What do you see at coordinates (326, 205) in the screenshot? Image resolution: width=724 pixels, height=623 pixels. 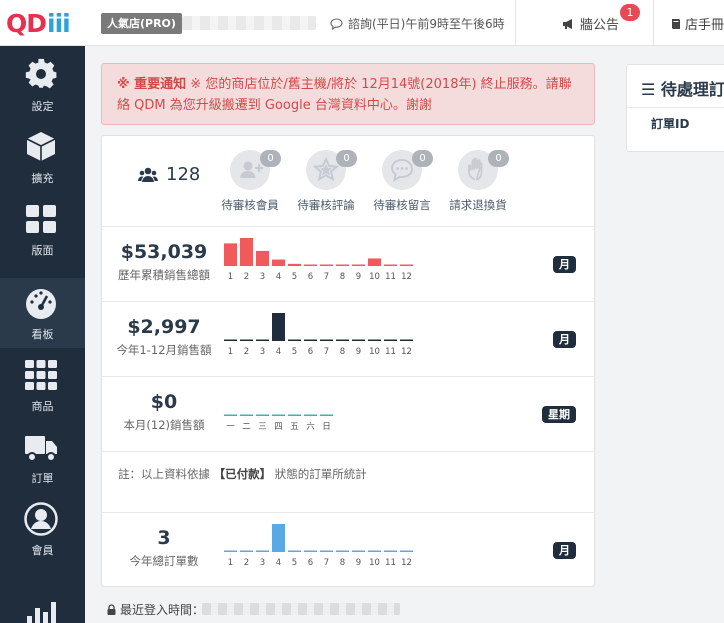 I see `pending-label: 待審核評論` at bounding box center [326, 205].